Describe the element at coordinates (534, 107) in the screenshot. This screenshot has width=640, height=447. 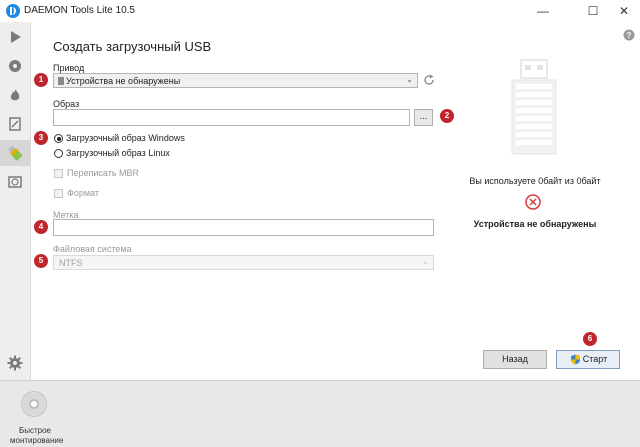
I see `usb-drive-illustration-icon` at that location.